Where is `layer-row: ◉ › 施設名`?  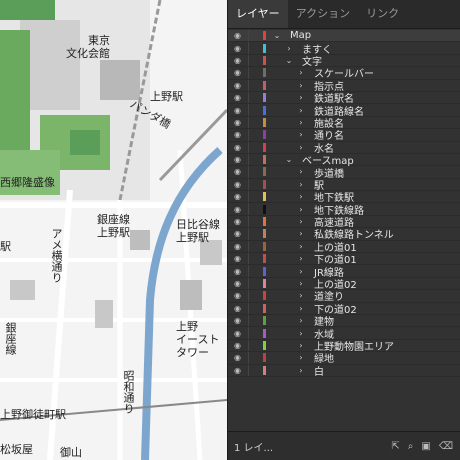 layer-row: ◉ › 施設名 is located at coordinates (344, 123).